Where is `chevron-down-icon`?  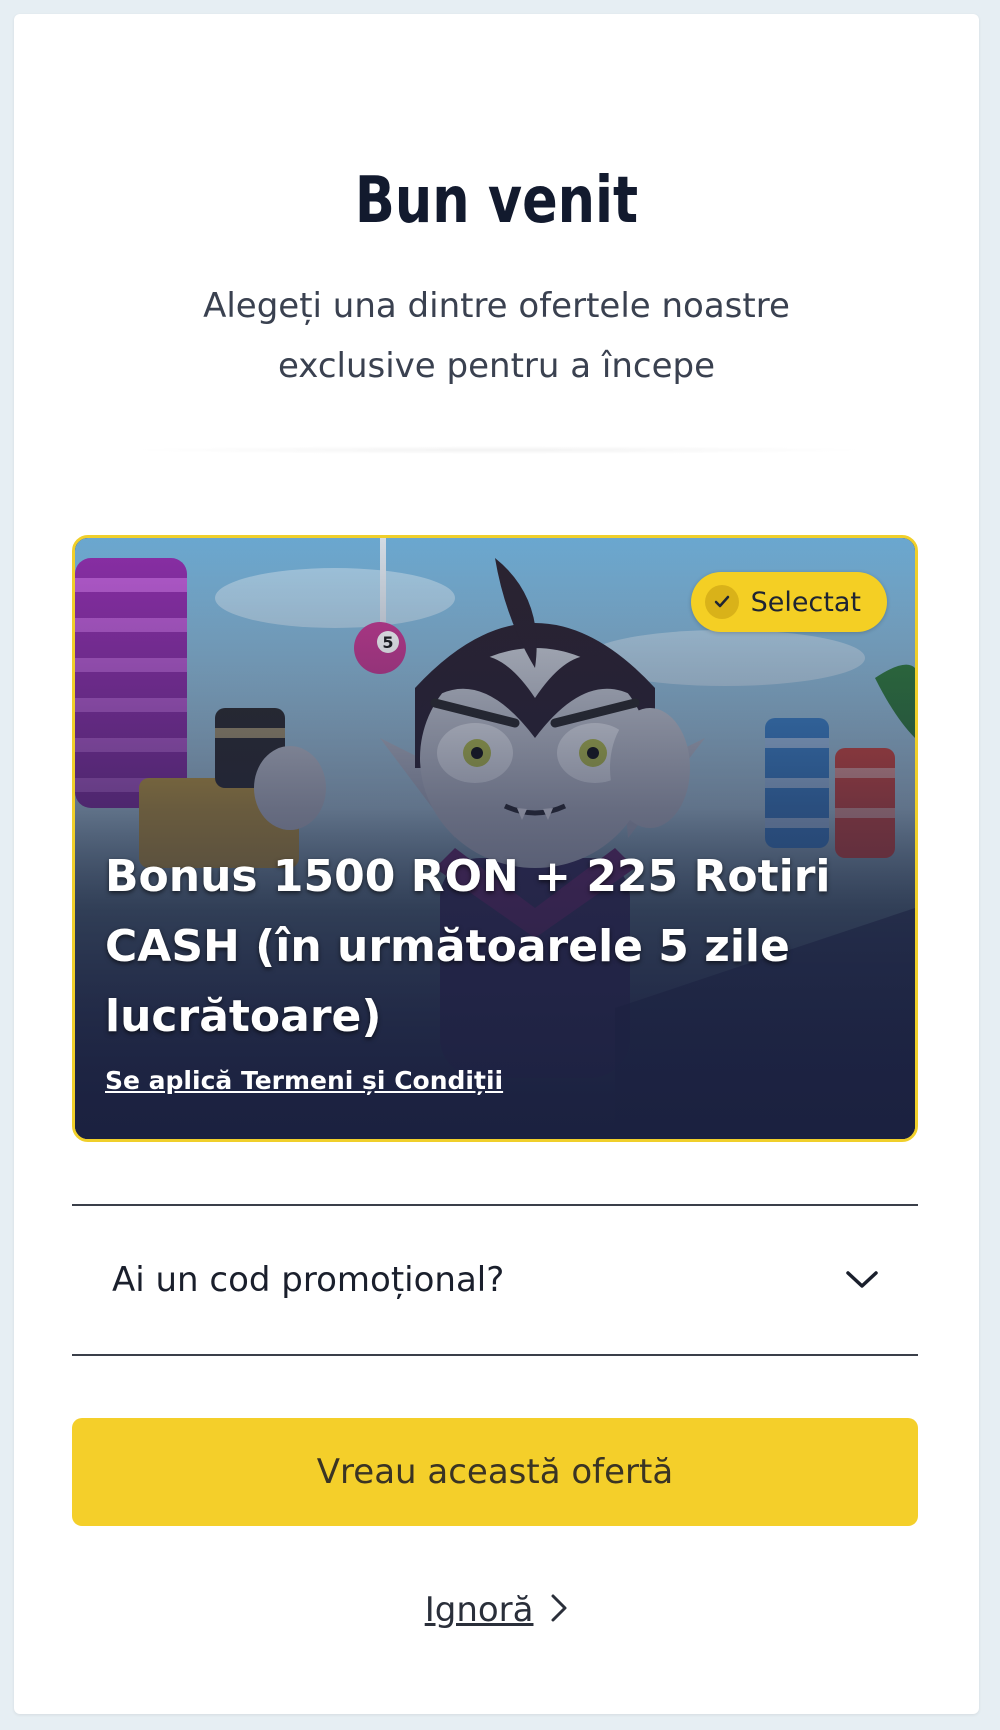 chevron-down-icon is located at coordinates (862, 1280).